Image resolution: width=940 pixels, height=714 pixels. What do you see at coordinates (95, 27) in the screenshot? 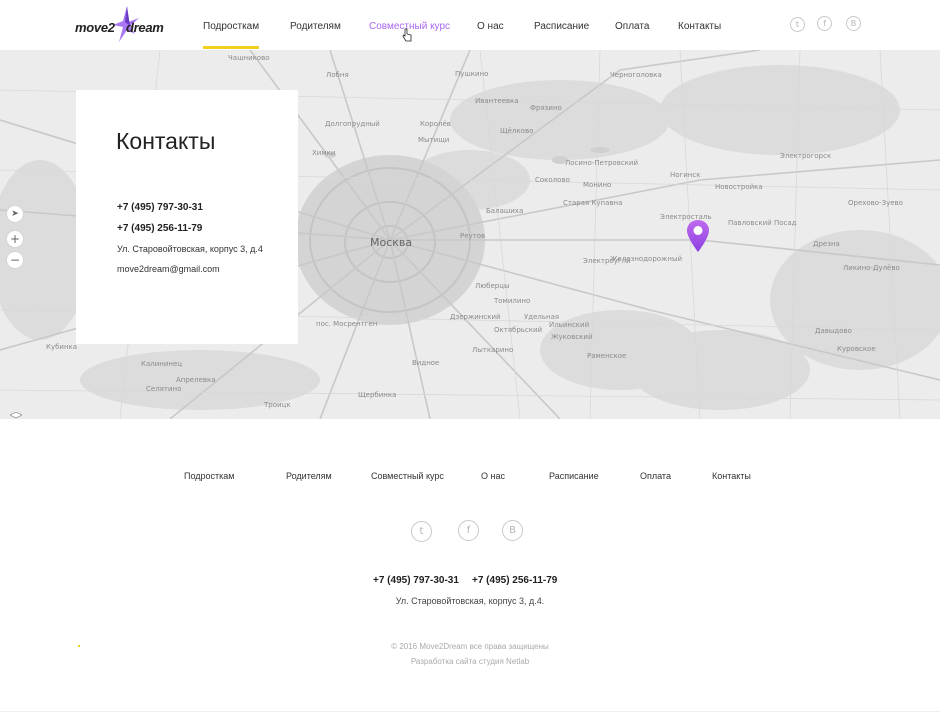
I see `logo-text-move2: move2` at bounding box center [95, 27].